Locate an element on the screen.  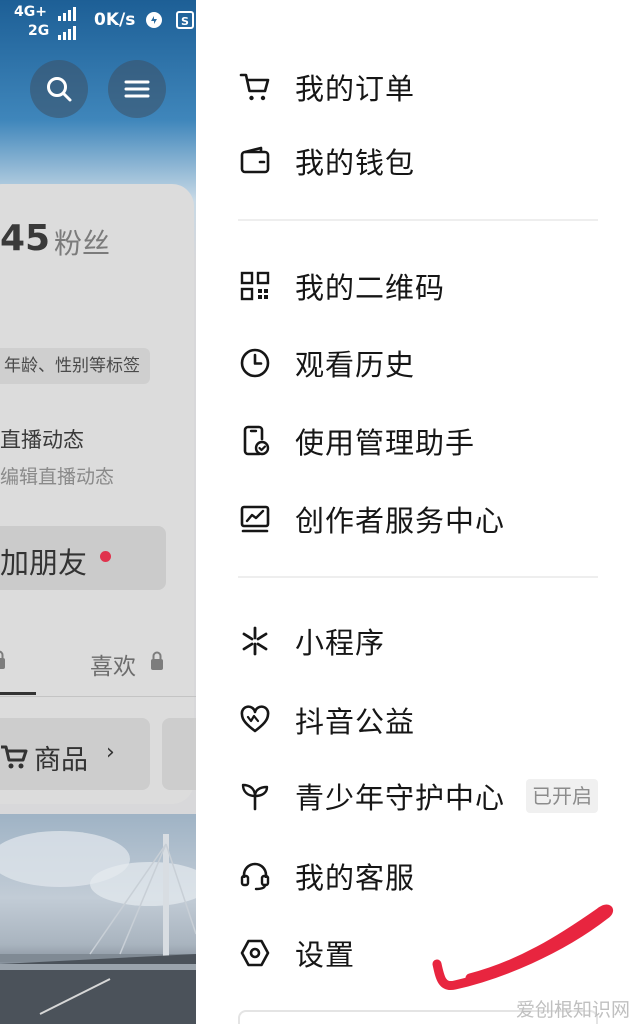
goods-label: 商品 is located at coordinates (61, 760).